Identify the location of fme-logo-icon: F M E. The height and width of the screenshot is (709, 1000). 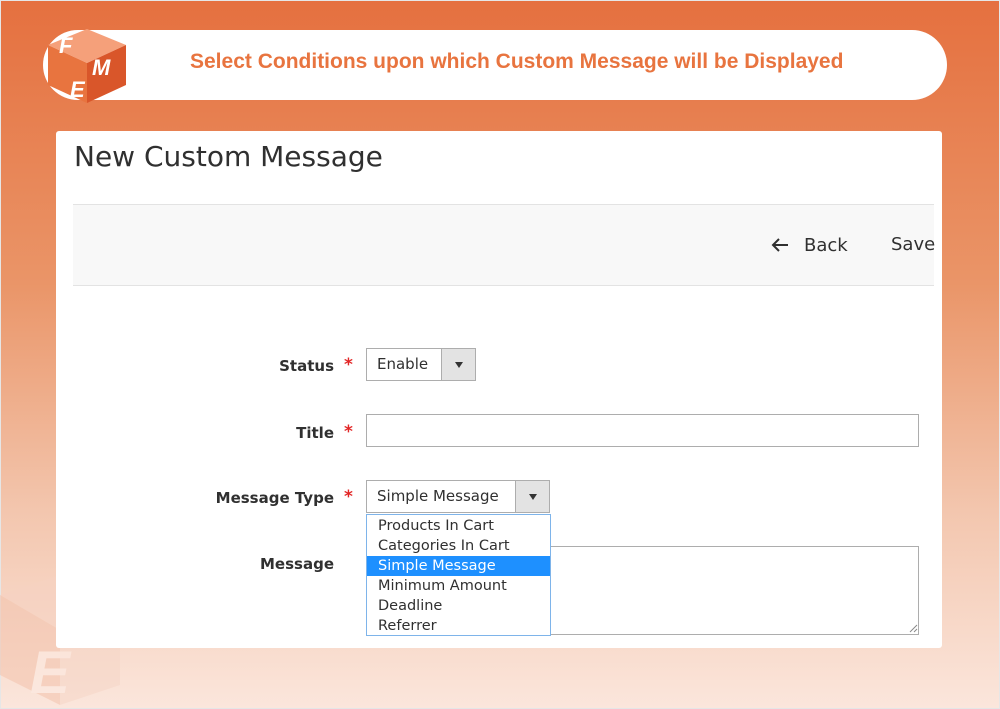
(87, 66).